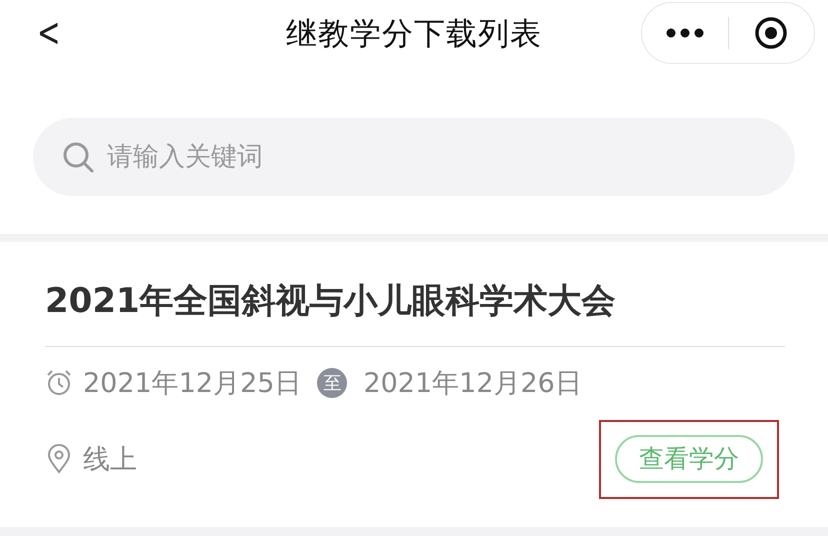 This screenshot has height=536, width=828. I want to click on alarm-clock-icon, so click(59, 383).